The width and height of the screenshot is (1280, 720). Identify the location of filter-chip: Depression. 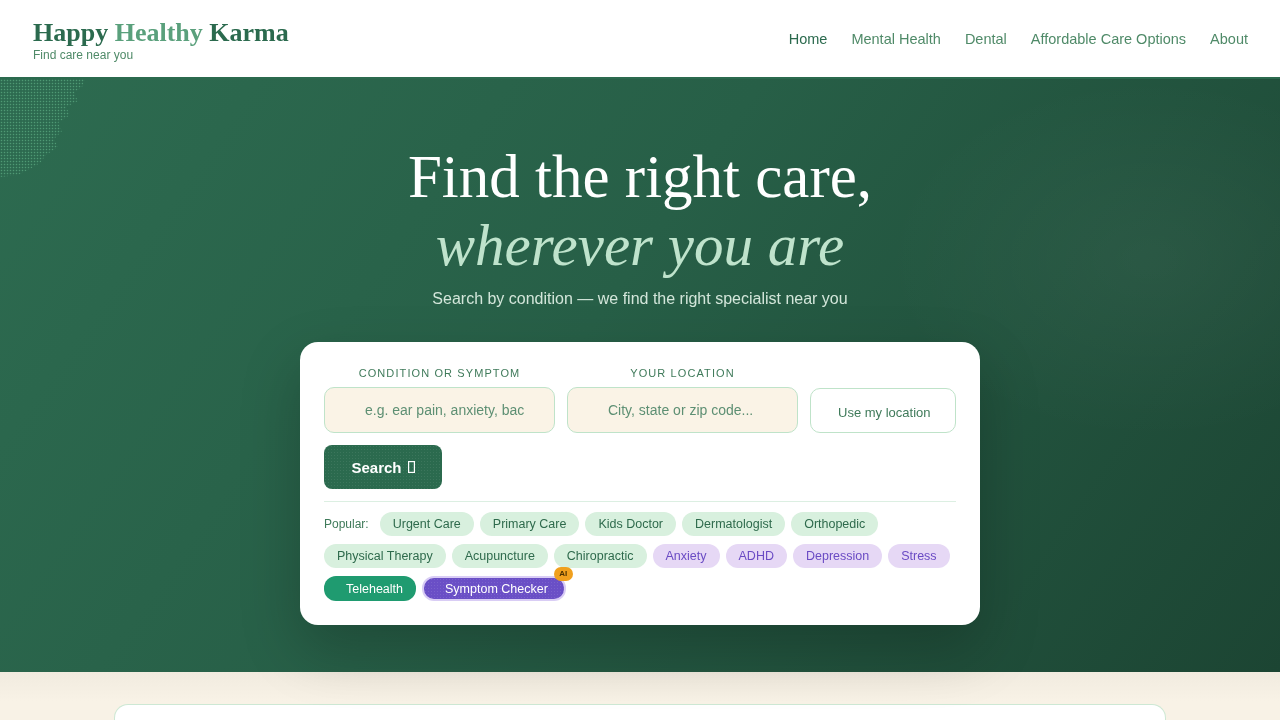
(837, 556).